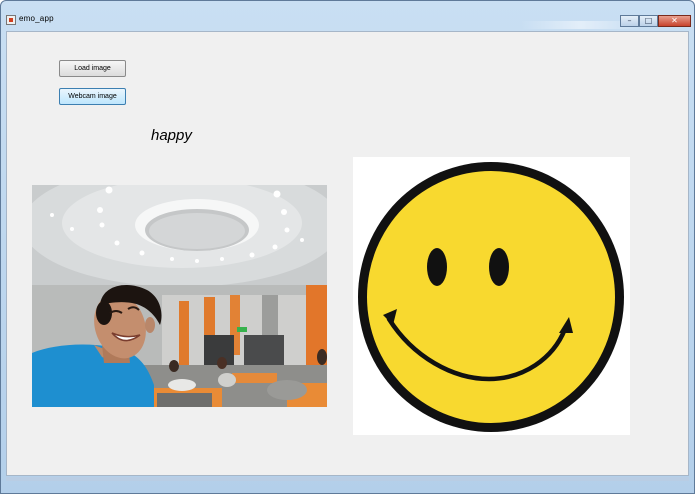 The height and width of the screenshot is (494, 695). I want to click on maximize-button: □, so click(648, 21).